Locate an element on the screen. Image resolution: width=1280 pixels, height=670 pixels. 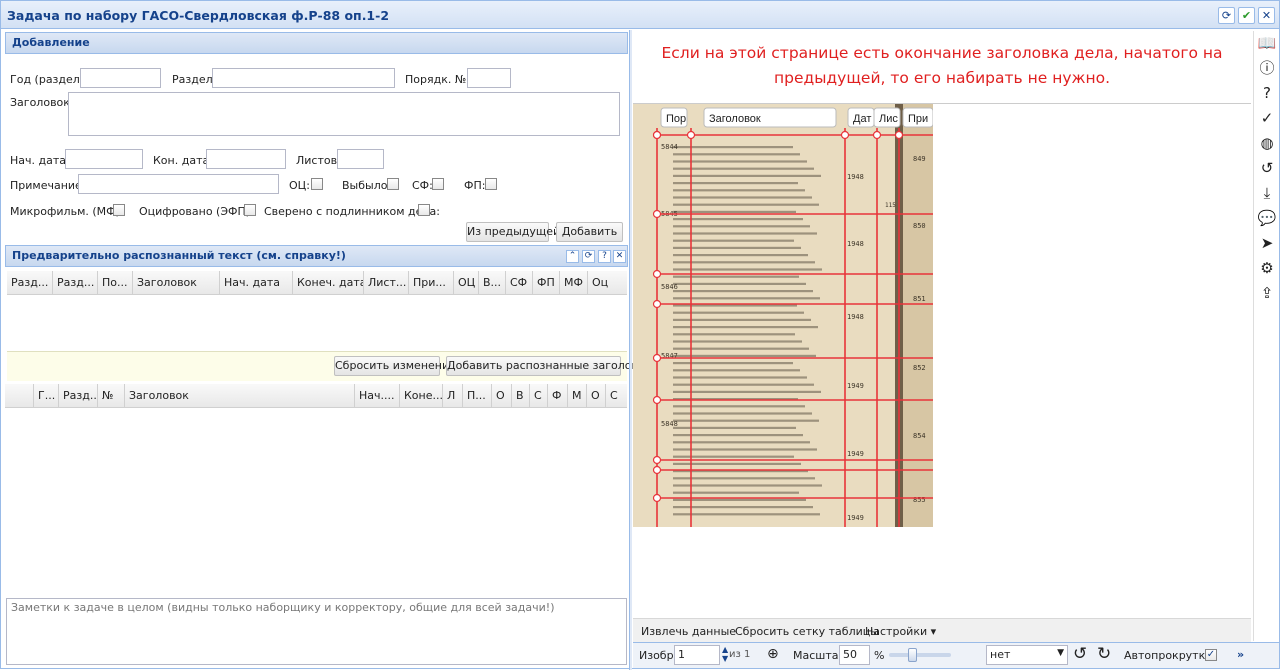
close-small-icon: ✕ is located at coordinates (619, 256).